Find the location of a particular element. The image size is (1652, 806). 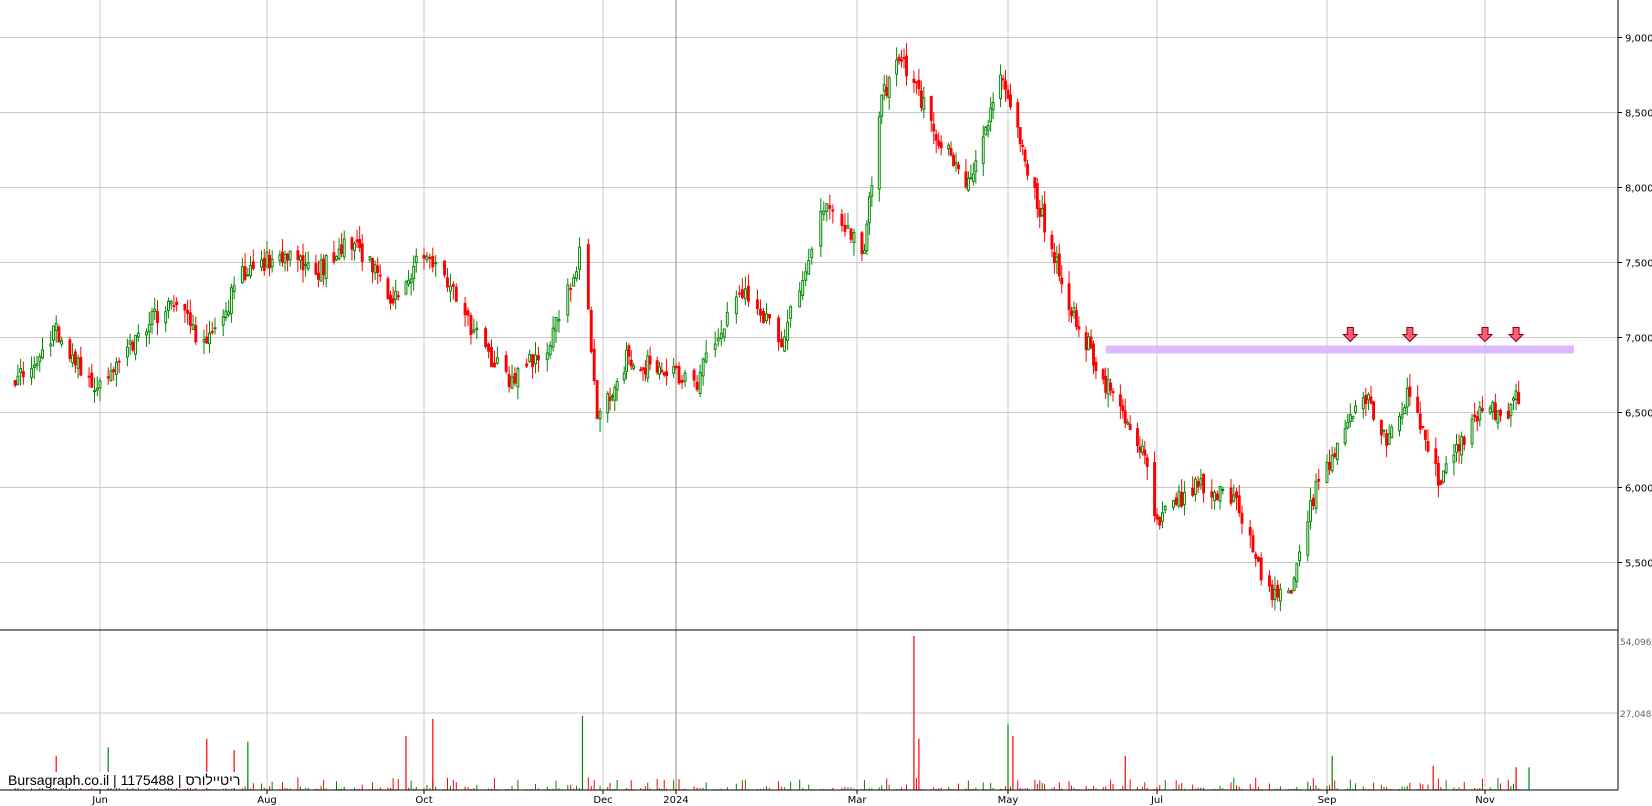

date-tick-label: Jul is located at coordinates (1156, 800).